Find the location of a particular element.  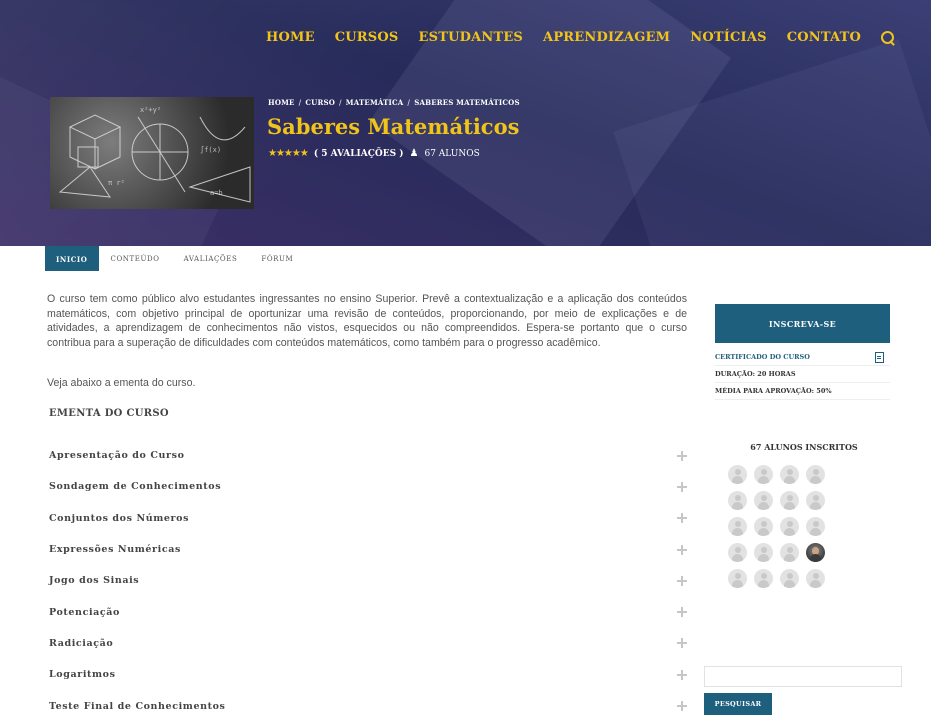

svg-text: x²+y² is located at coordinates (150, 110).